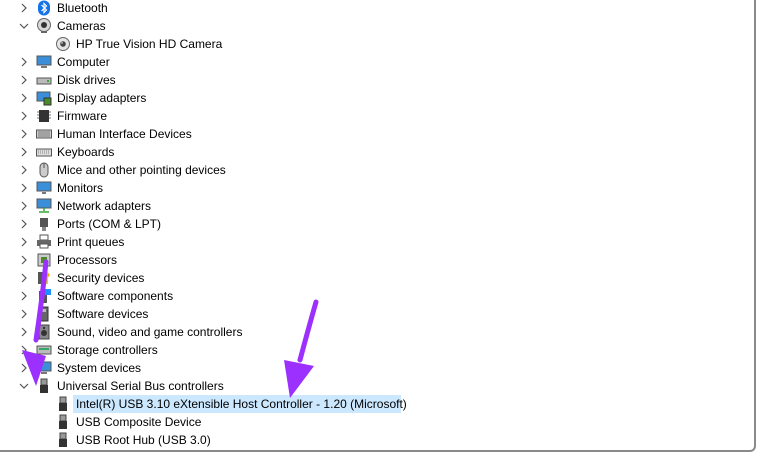  I want to click on tree-item-label: Computer, so click(83, 62).